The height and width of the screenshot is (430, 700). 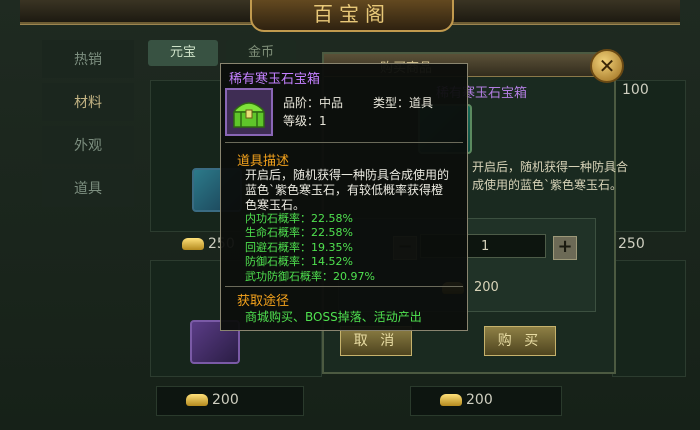 I want to click on total-price: 200, so click(x=486, y=287).